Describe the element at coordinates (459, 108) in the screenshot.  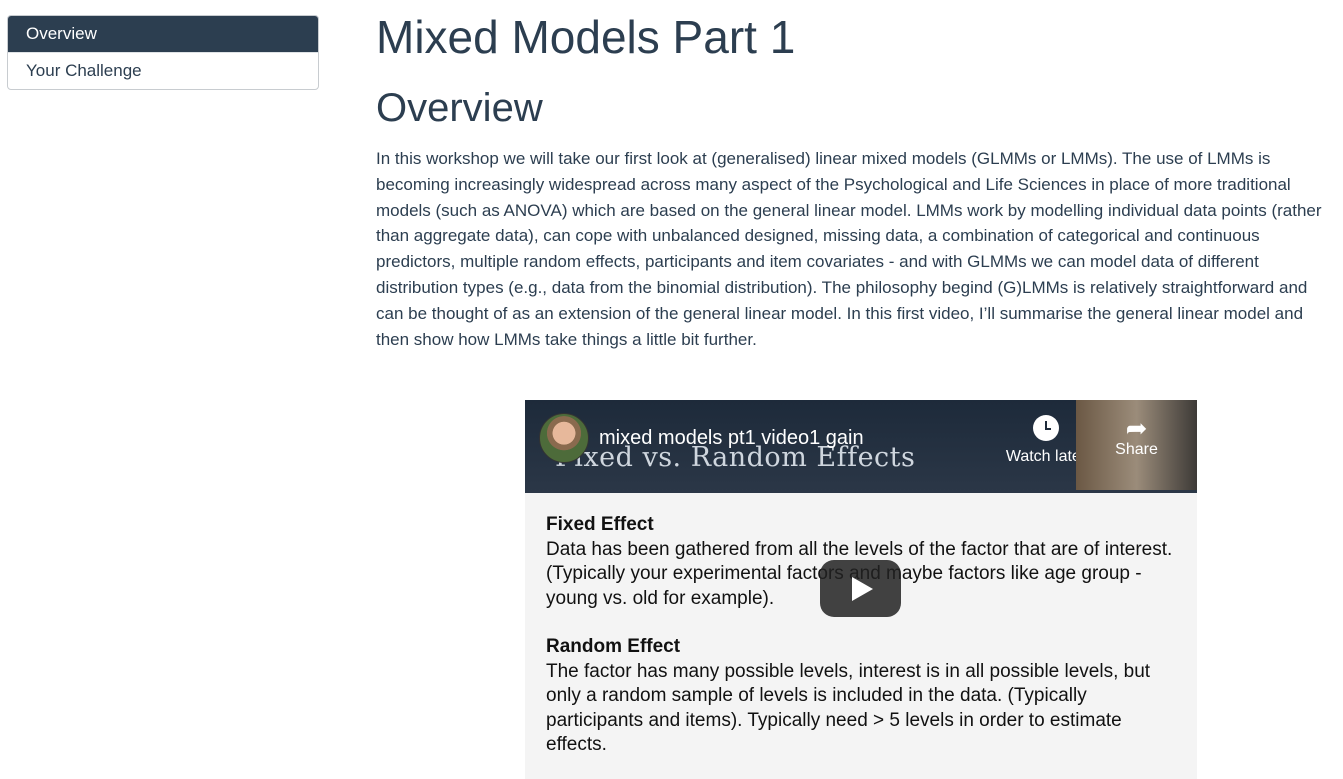
I see `section-title: Overview` at that location.